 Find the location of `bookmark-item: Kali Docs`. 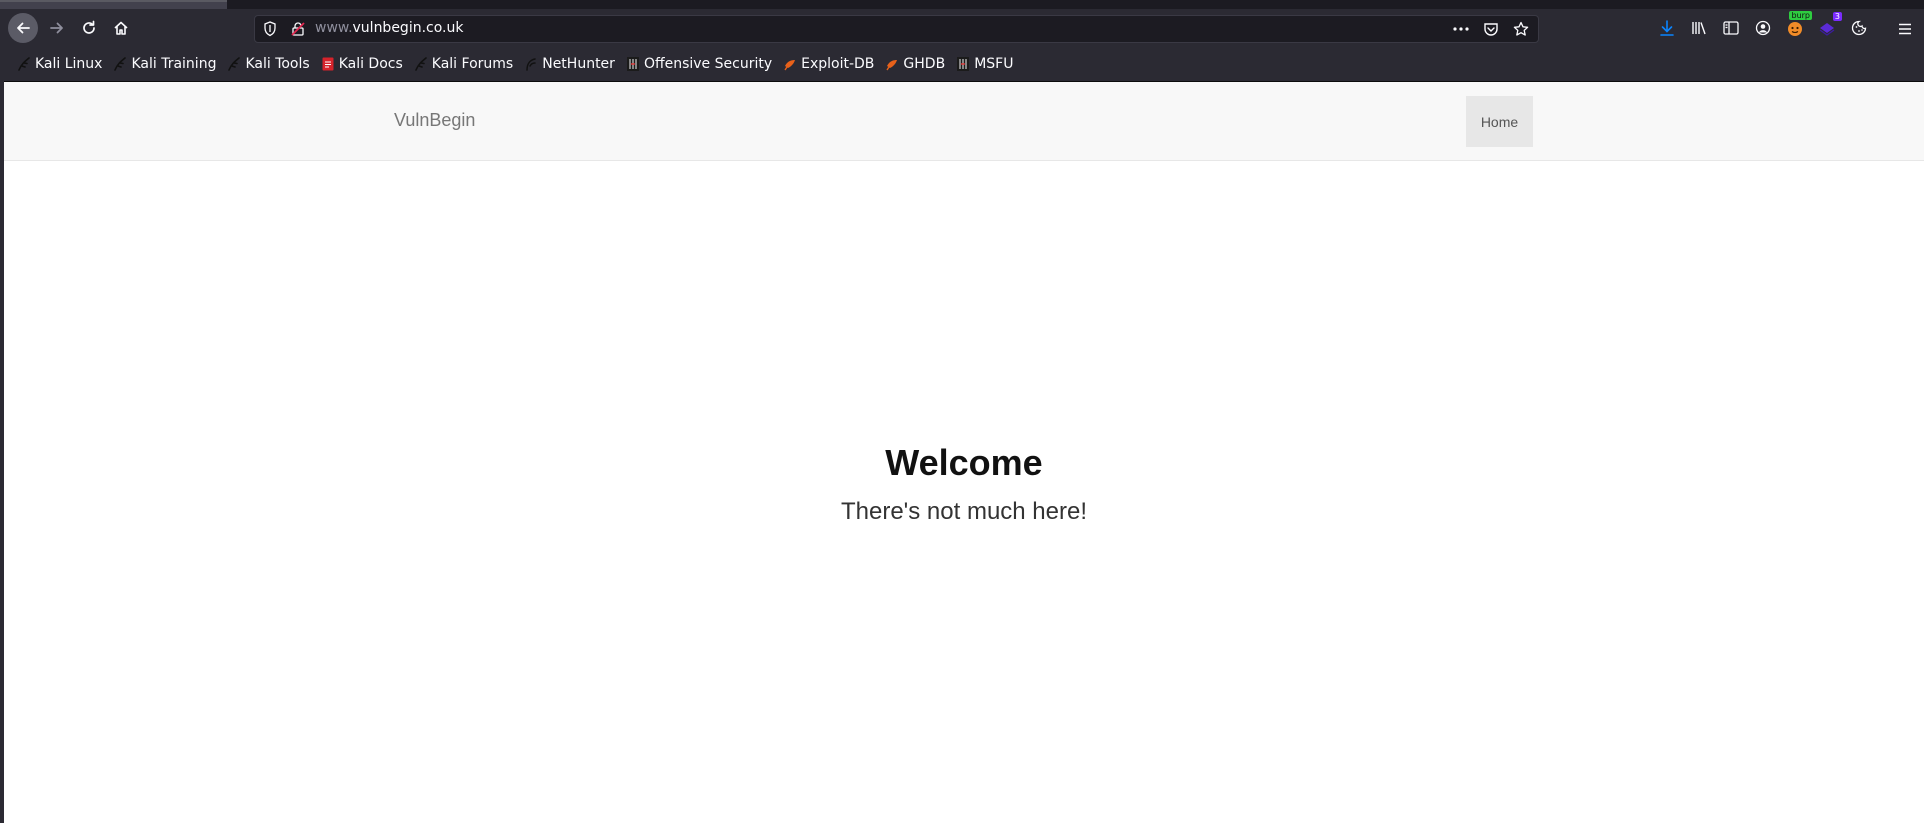

bookmark-item: Kali Docs is located at coordinates (362, 64).